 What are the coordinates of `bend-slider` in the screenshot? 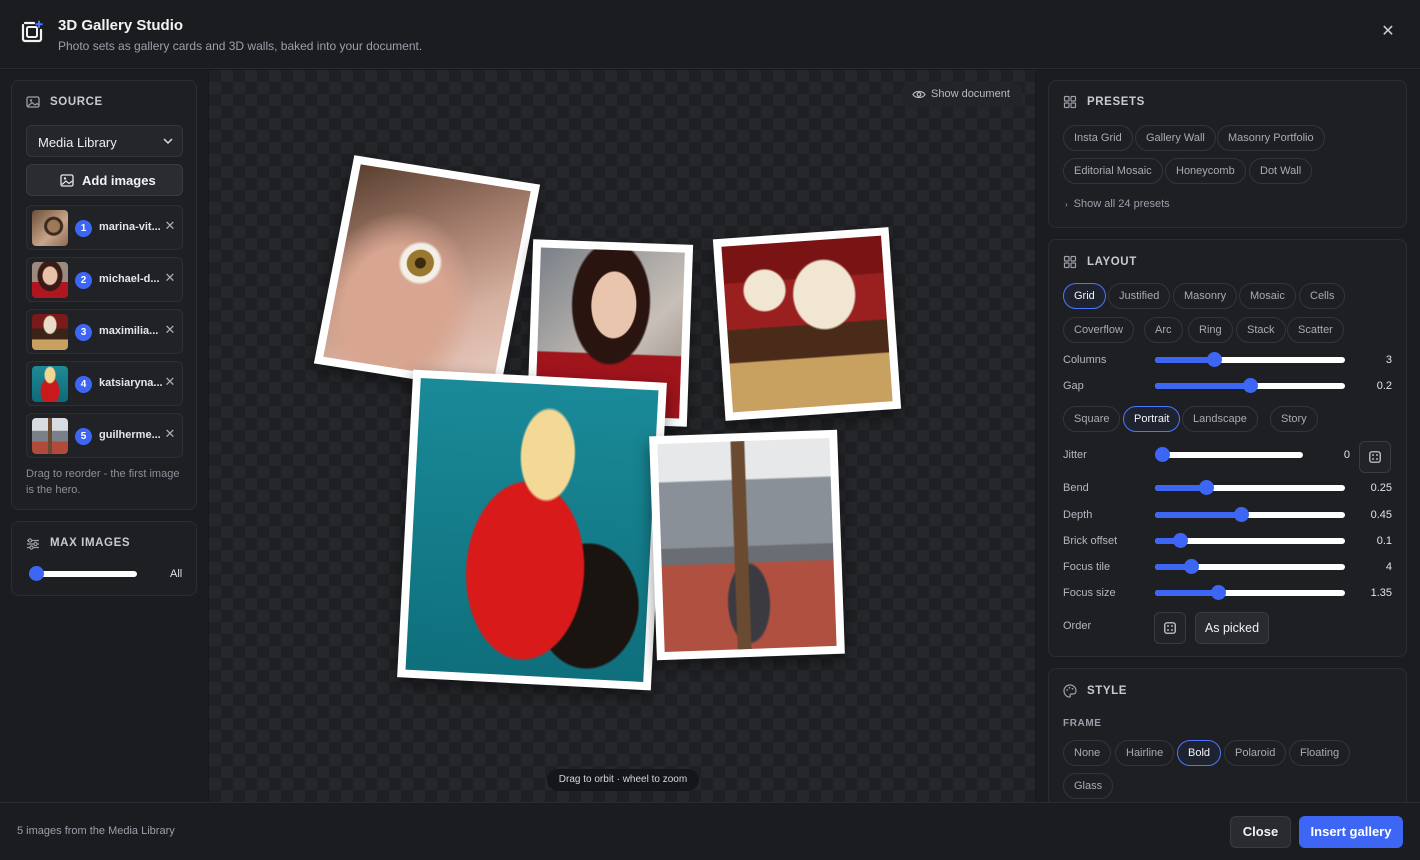 It's located at (1250, 488).